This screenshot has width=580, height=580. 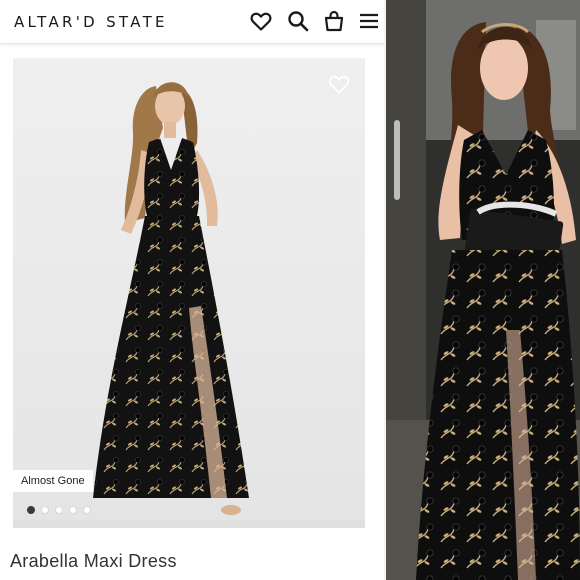 What do you see at coordinates (369, 21) in the screenshot?
I see `menu-icon` at bounding box center [369, 21].